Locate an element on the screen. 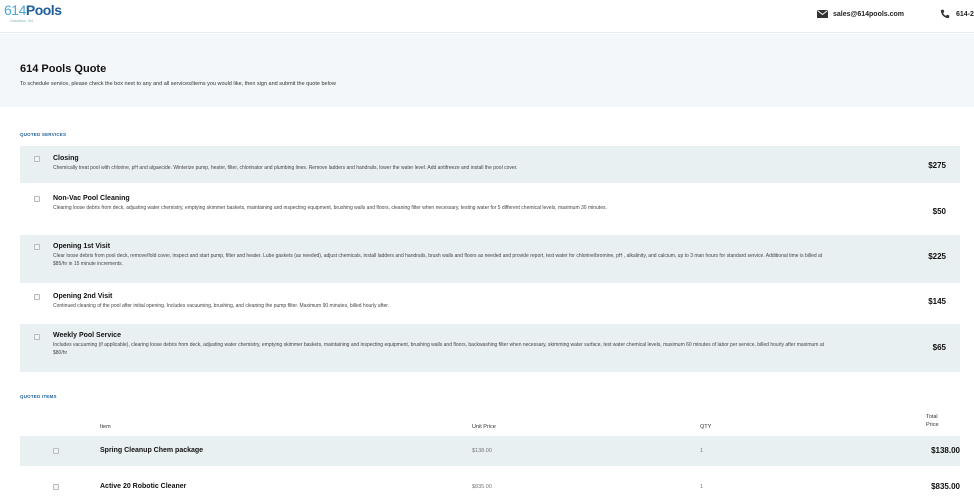 The image size is (974, 502). column-header-unit-price: Unit Price is located at coordinates (484, 427).